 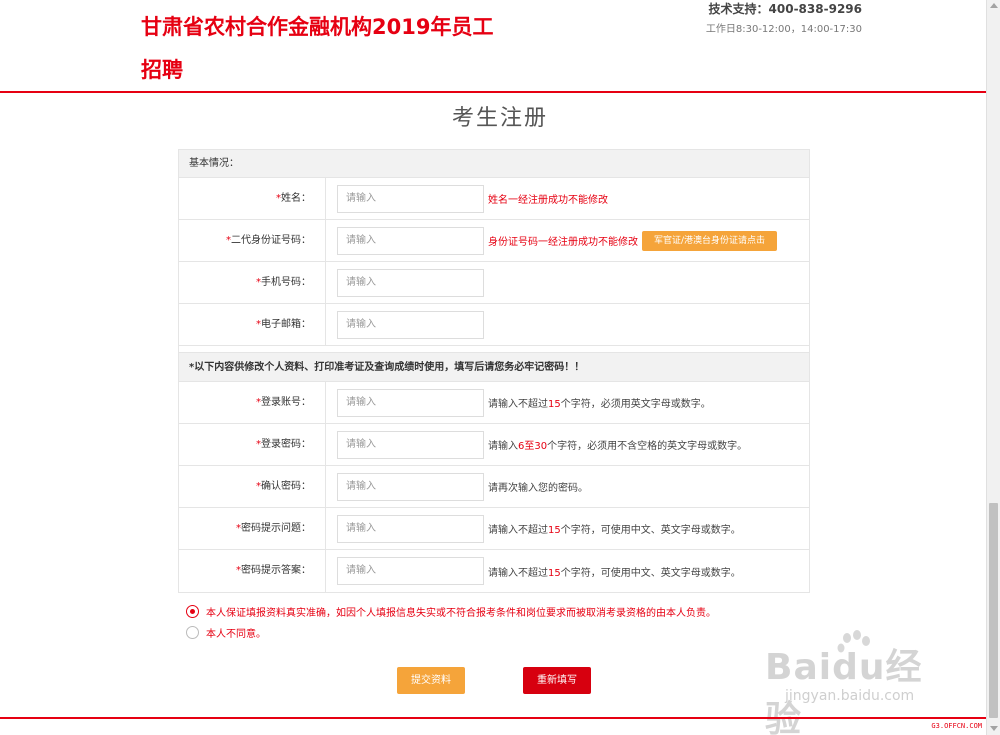 I want to click on field-label: *姓名：, so click(x=252, y=198).